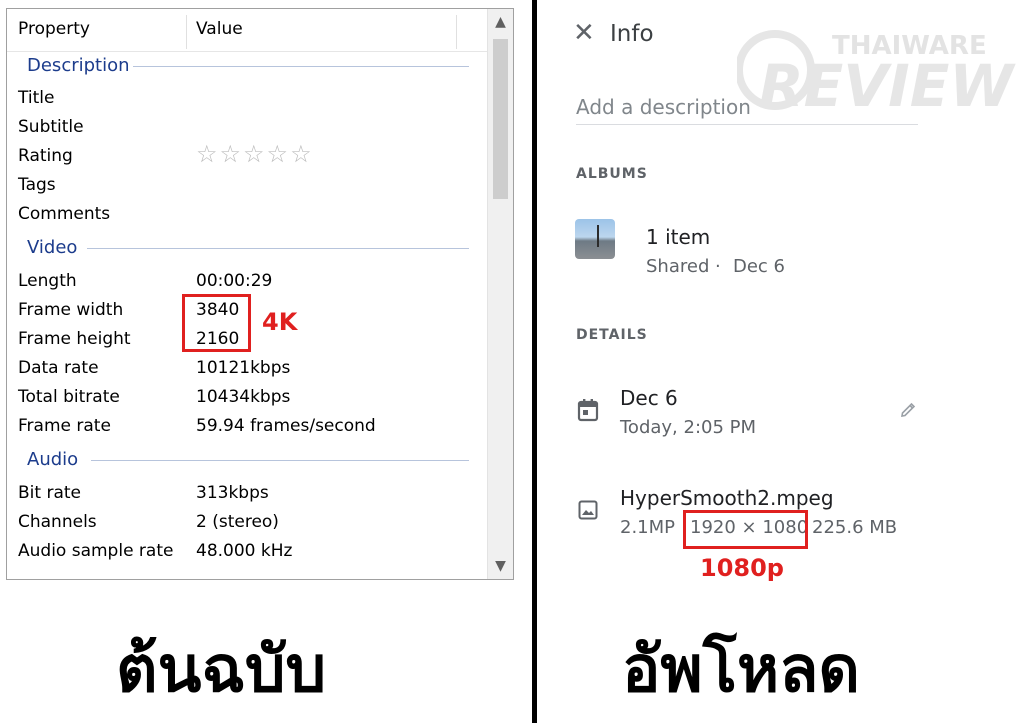 The height and width of the screenshot is (723, 1030). What do you see at coordinates (678, 237) in the screenshot?
I see `album-count: 1 item` at bounding box center [678, 237].